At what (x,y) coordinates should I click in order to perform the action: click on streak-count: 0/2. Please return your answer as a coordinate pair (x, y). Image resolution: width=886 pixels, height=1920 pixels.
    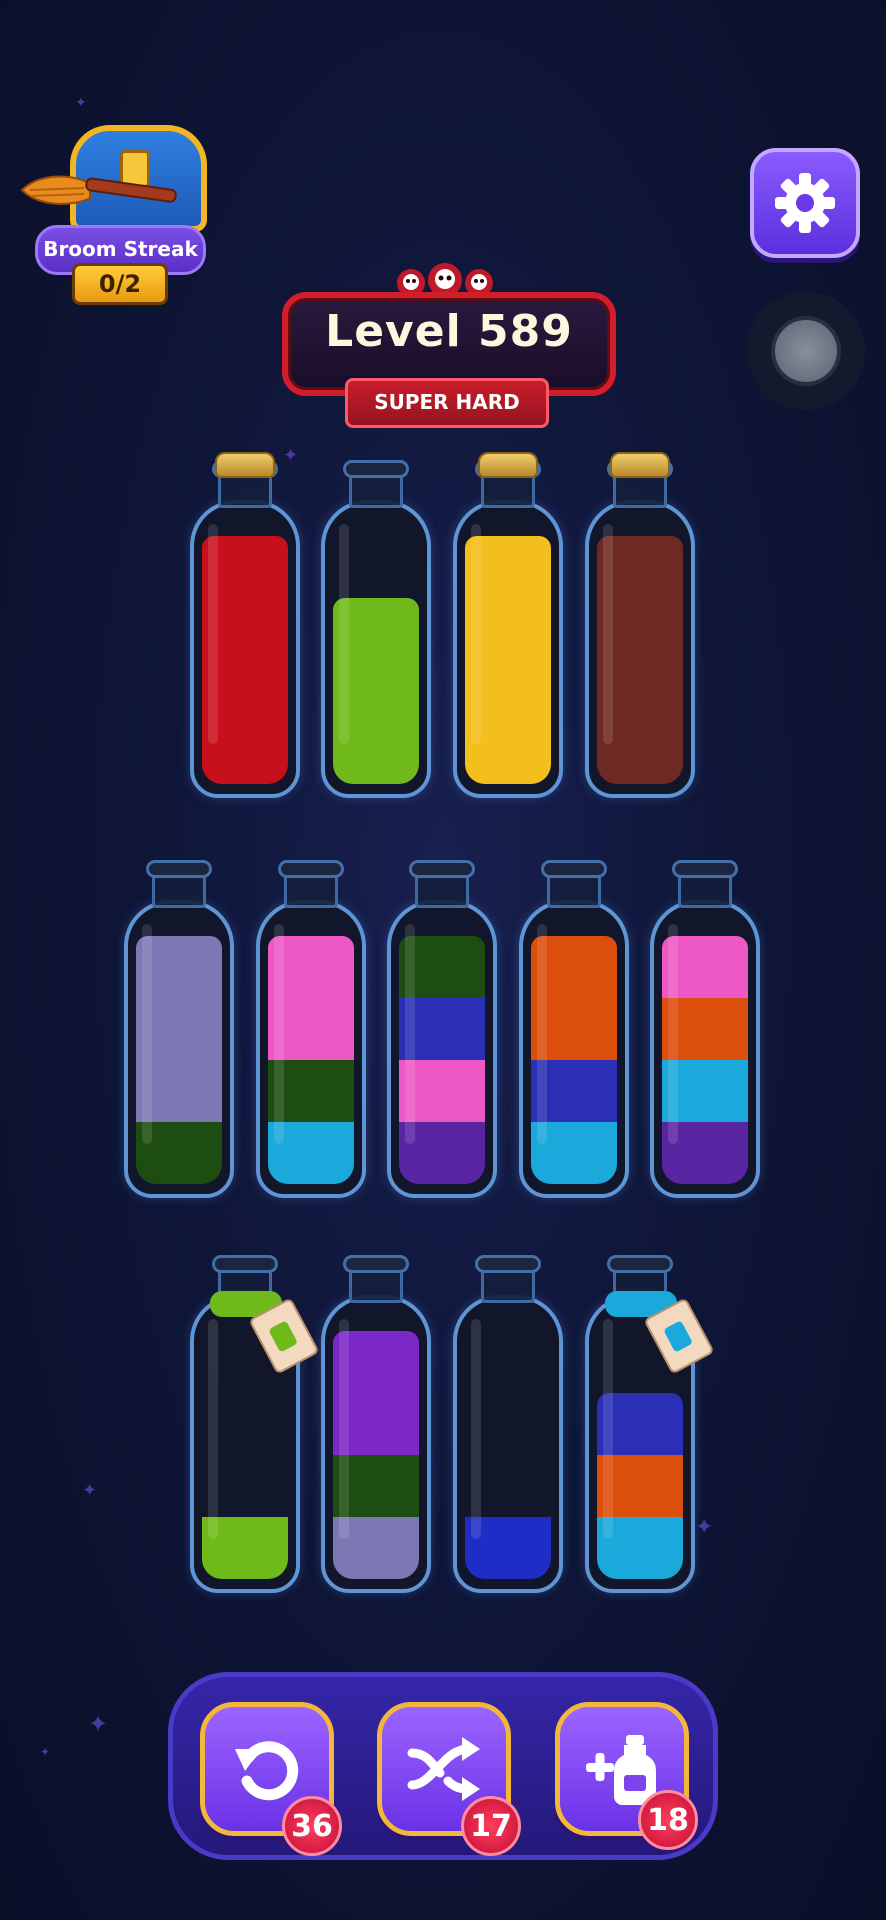
    Looking at the image, I should click on (120, 284).